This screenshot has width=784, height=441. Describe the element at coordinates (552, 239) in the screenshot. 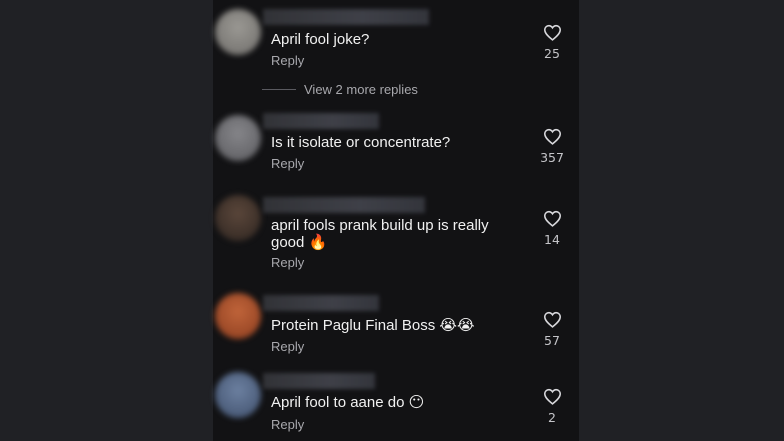

I see `like-count: 14` at that location.